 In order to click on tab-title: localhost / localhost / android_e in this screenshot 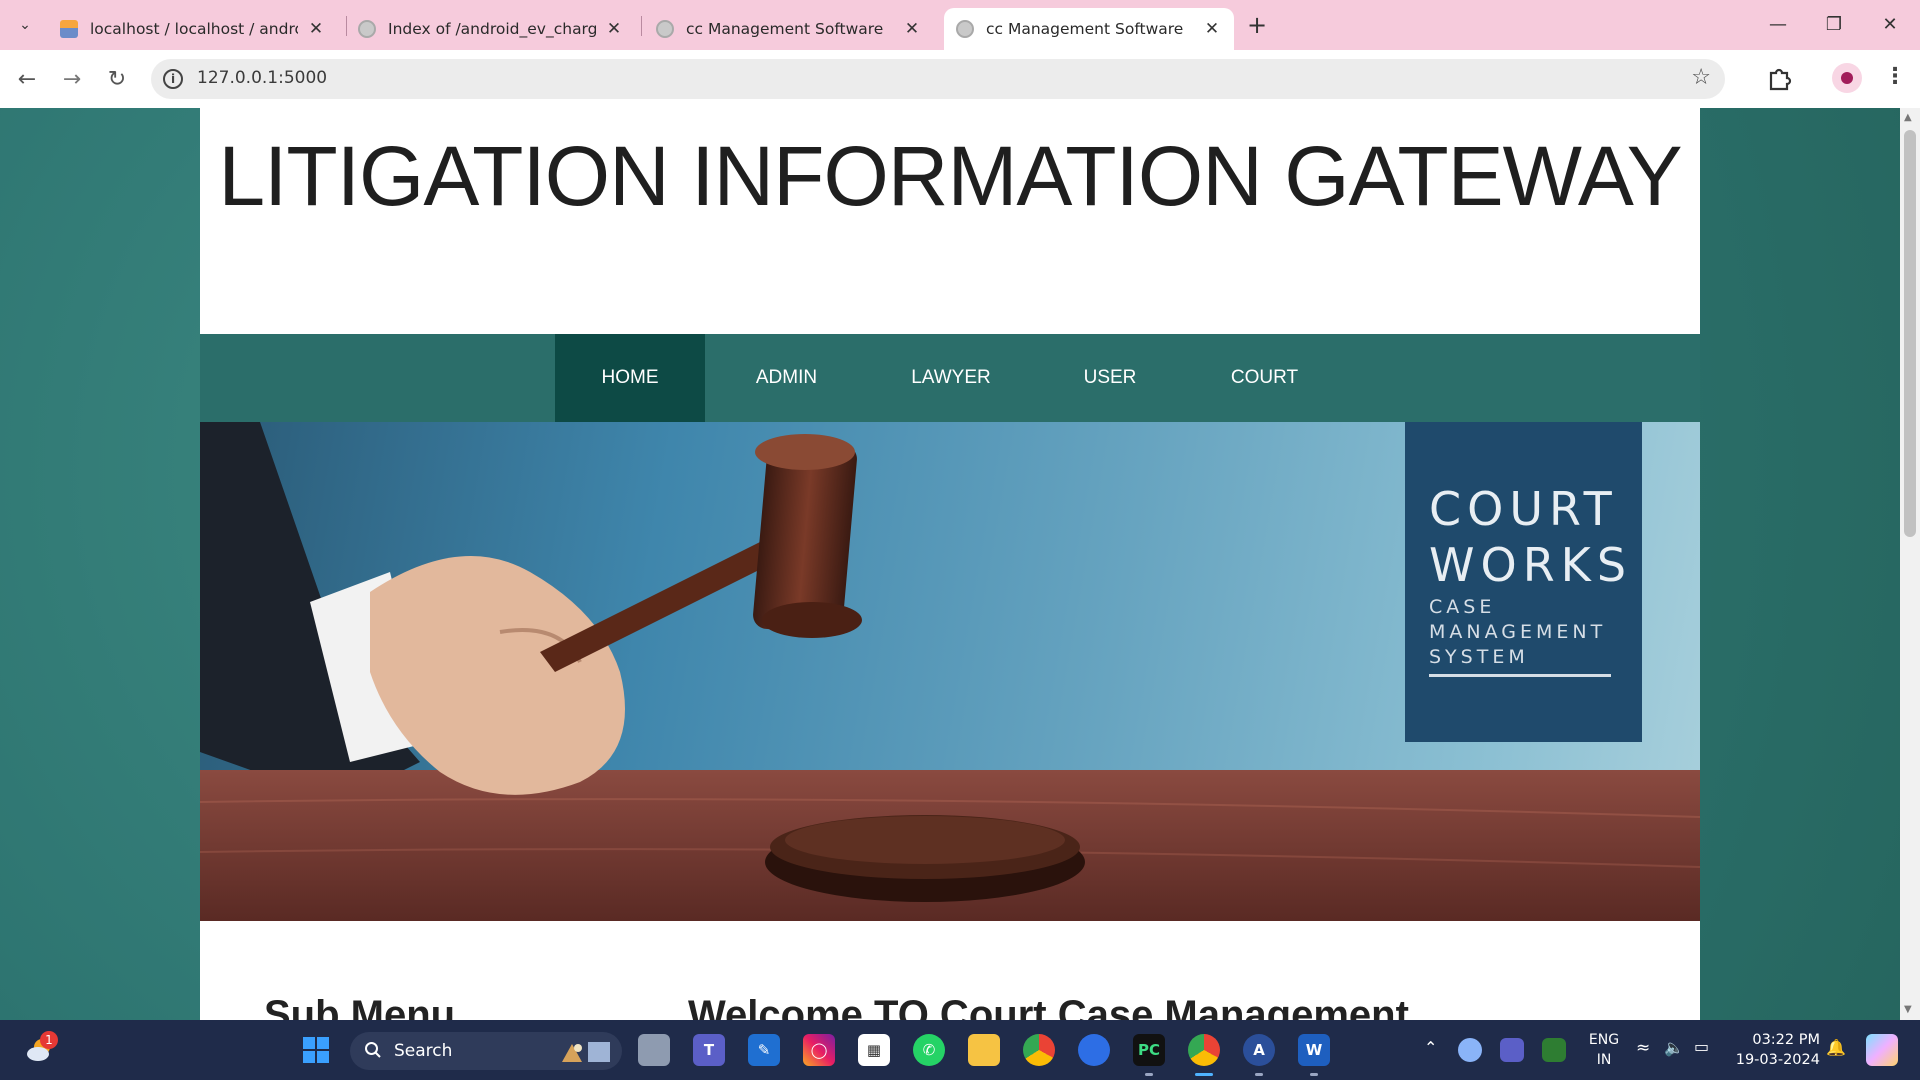, I will do `click(194, 29)`.